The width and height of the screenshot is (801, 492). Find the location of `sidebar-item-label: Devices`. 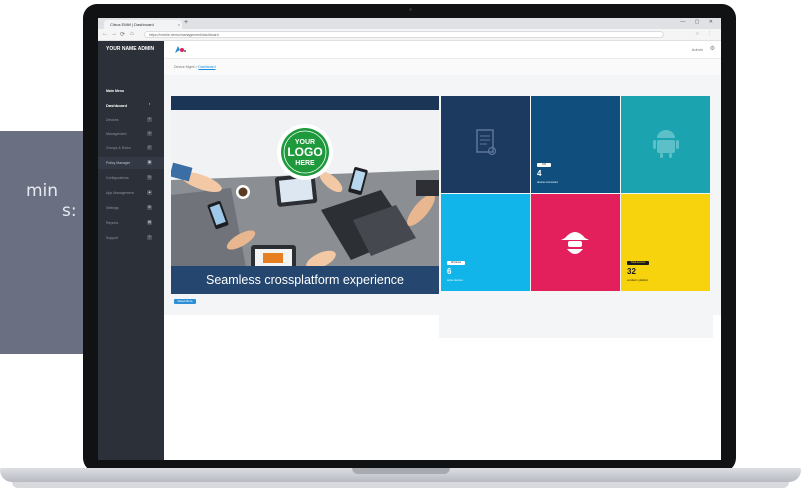

sidebar-item-label: Devices is located at coordinates (112, 120).